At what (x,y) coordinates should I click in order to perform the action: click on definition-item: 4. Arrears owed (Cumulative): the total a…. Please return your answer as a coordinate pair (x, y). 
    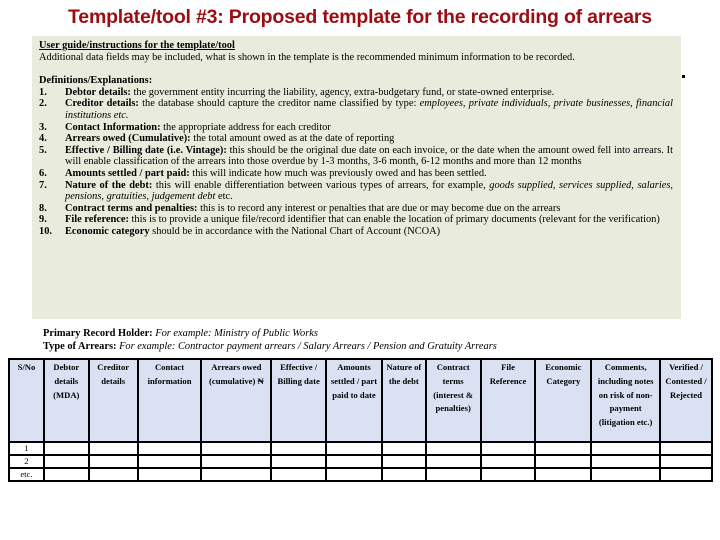
    Looking at the image, I should click on (356, 139).